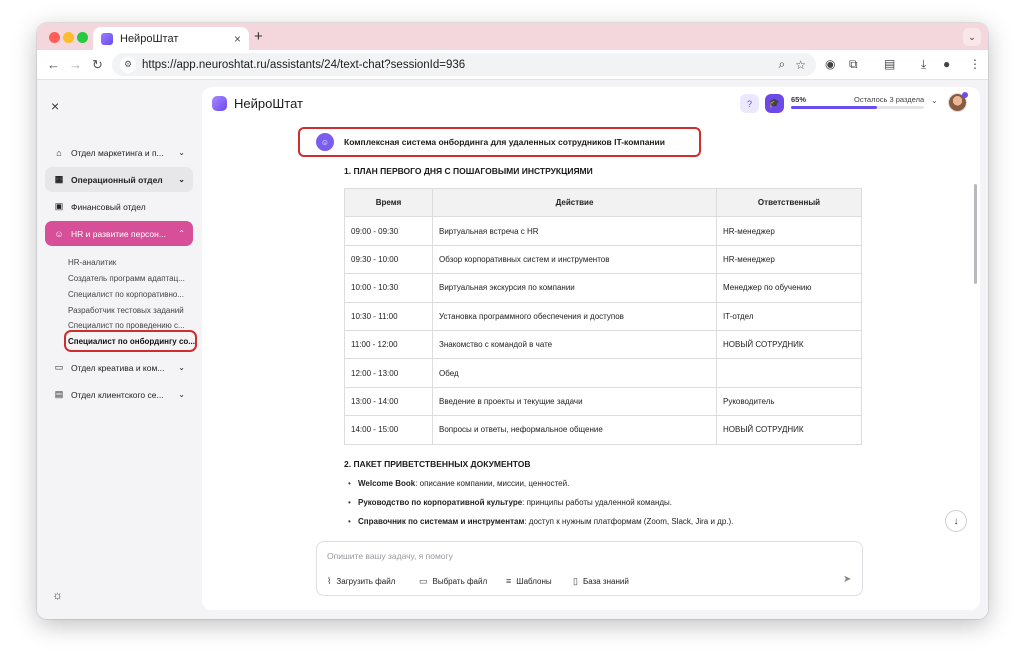 The image size is (1024, 667). Describe the element at coordinates (258, 36) in the screenshot. I see `new-tab-button: +` at that location.